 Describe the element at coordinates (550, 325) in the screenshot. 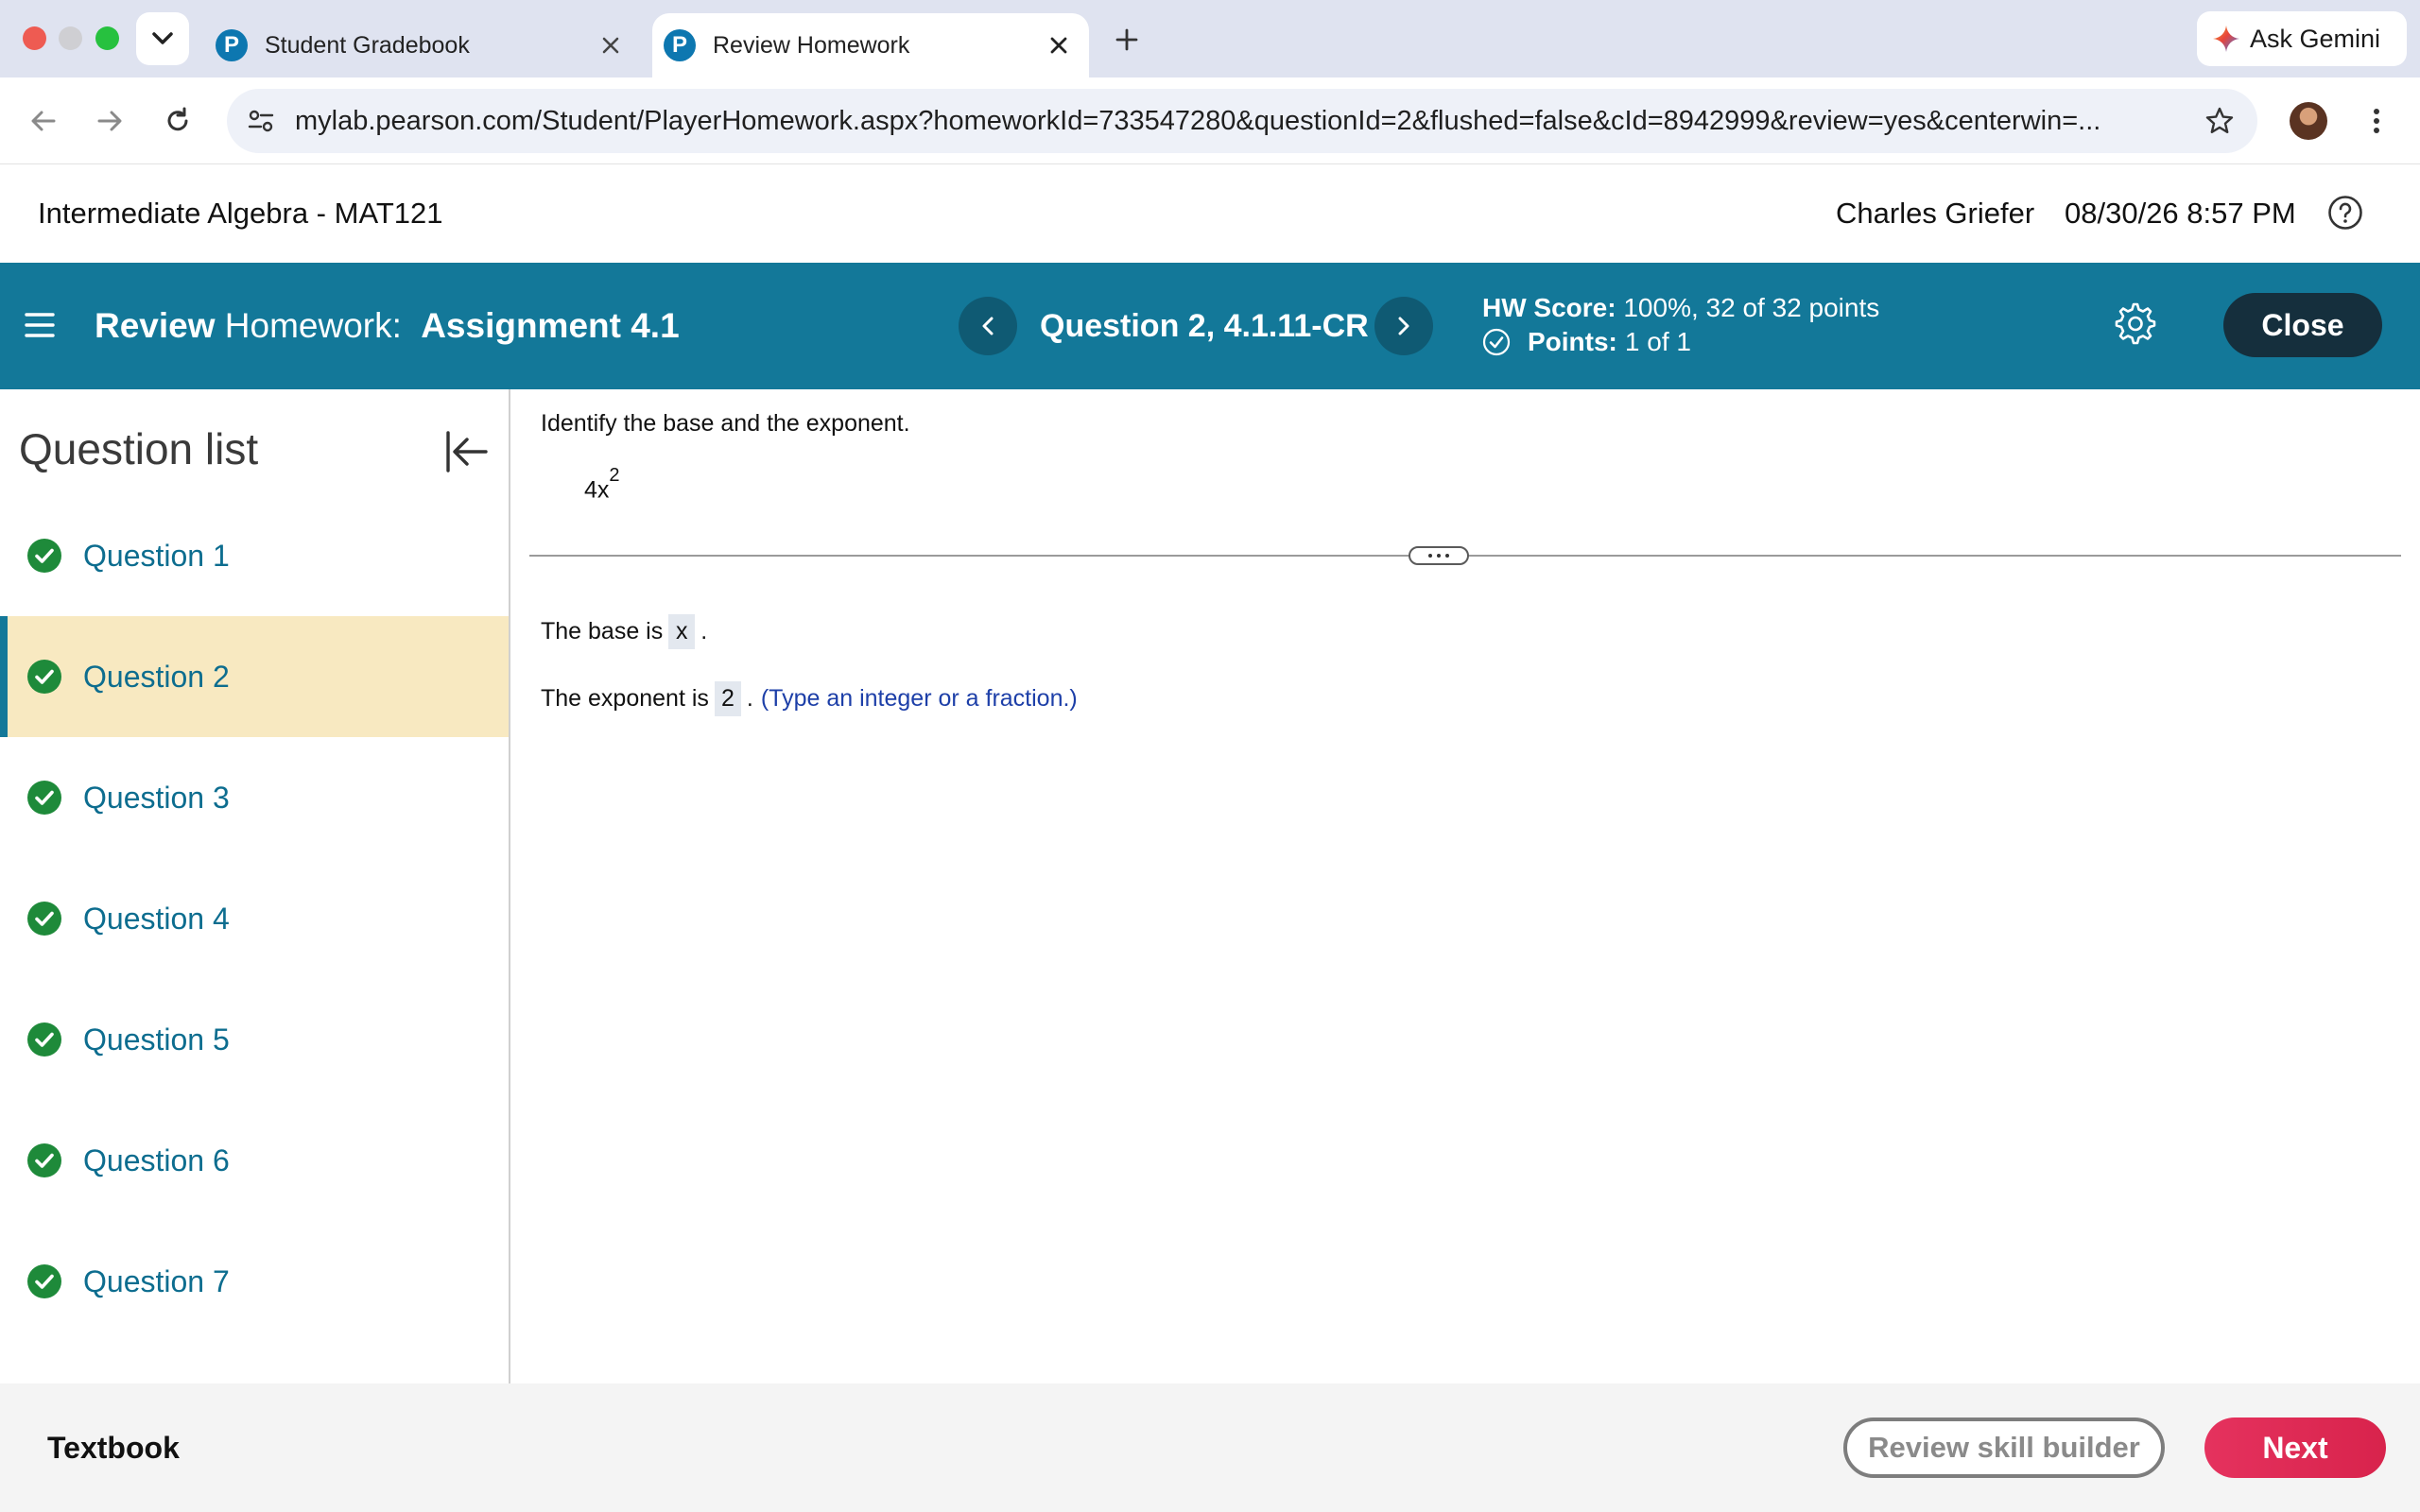

I see `assignment-name: Assignment 4.1` at that location.